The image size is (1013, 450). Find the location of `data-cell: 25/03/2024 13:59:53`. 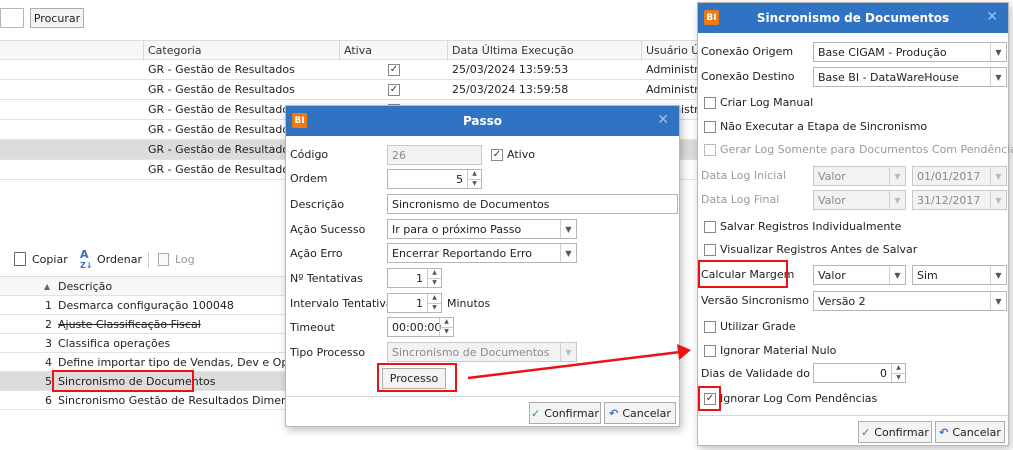

data-cell: 25/03/2024 13:59:53 is located at coordinates (510, 69).